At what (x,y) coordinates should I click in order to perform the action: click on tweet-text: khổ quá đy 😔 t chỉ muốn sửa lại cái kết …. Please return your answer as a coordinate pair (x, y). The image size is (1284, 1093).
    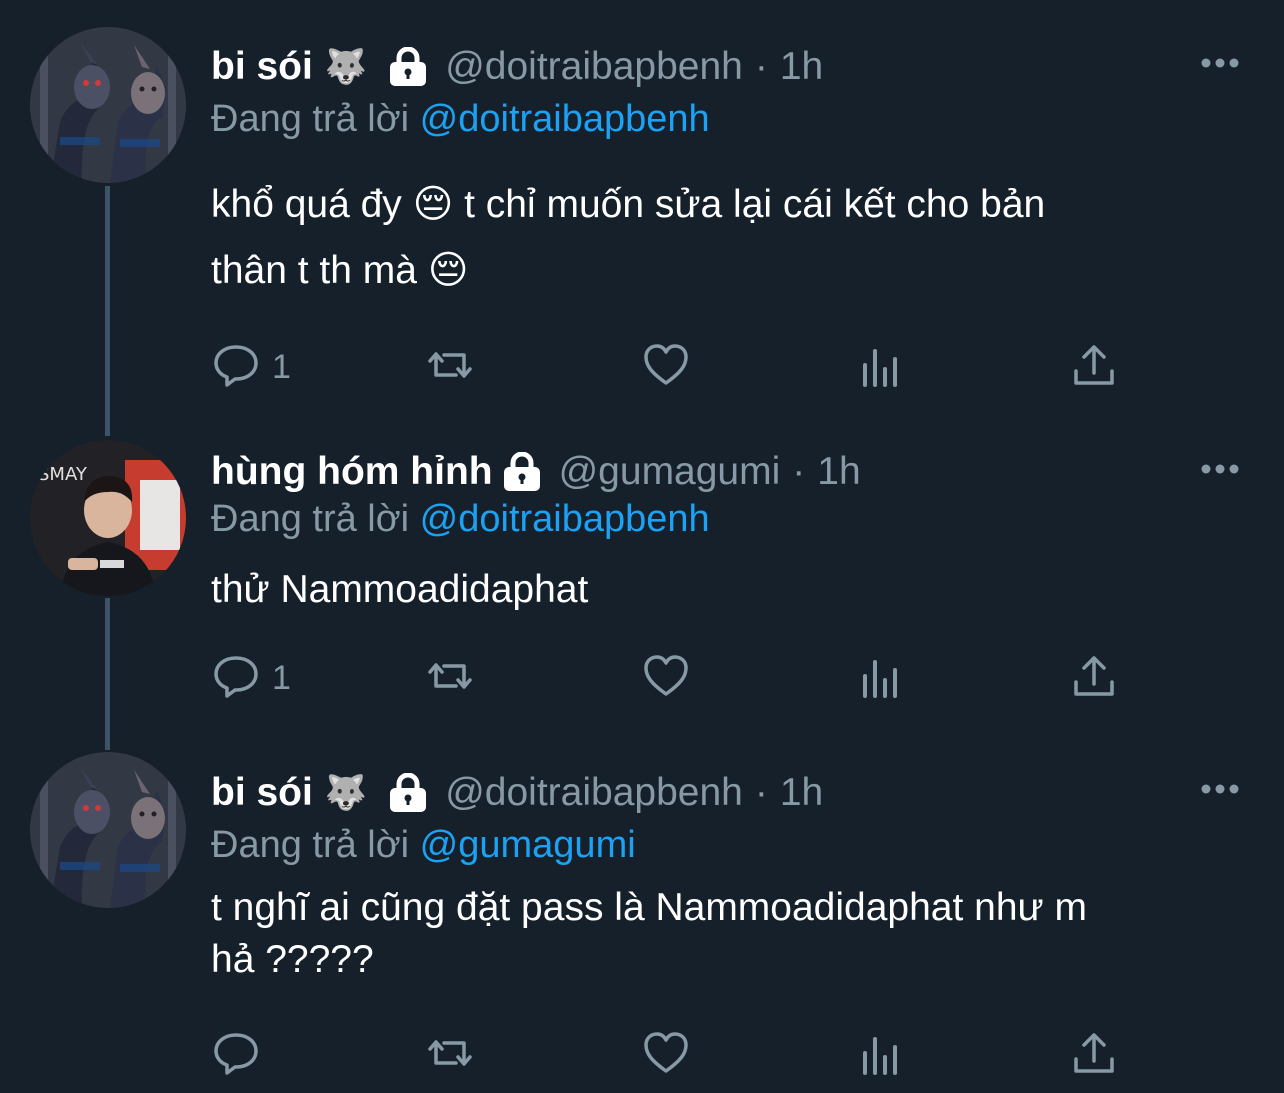
    Looking at the image, I should click on (731, 238).